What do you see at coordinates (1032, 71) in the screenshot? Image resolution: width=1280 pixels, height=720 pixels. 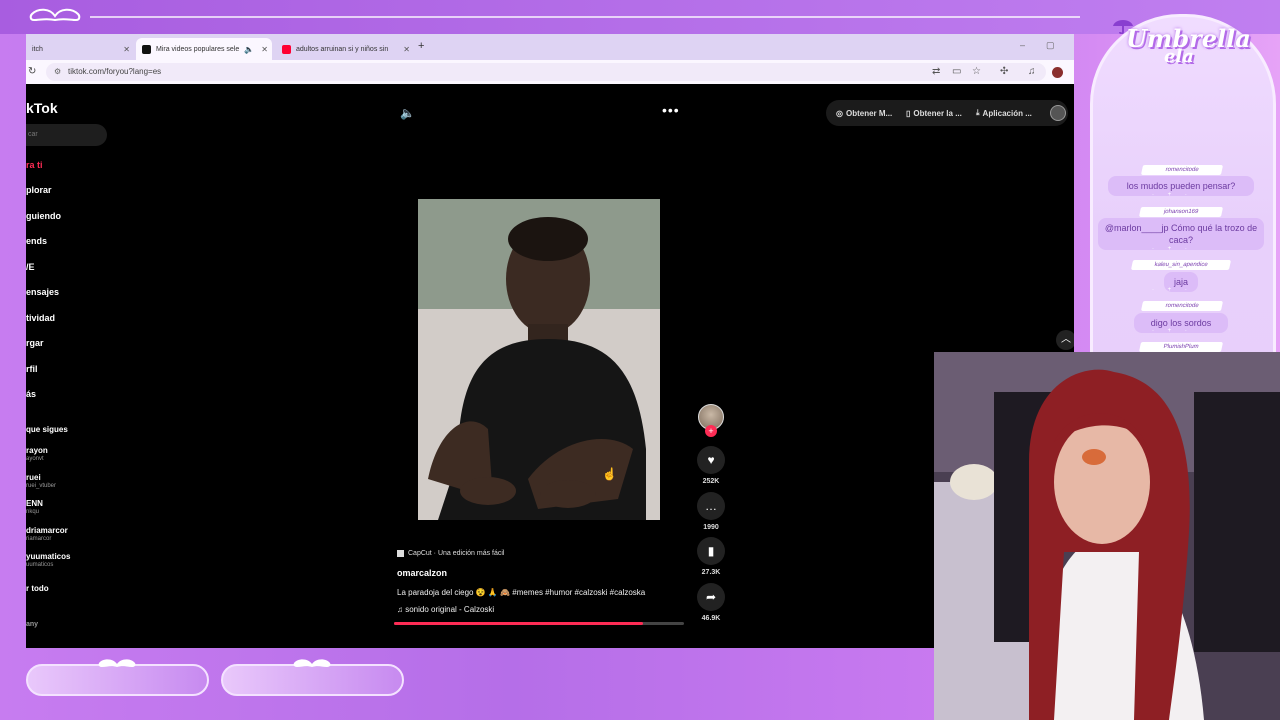 I see `media-icon: ♫` at bounding box center [1032, 71].